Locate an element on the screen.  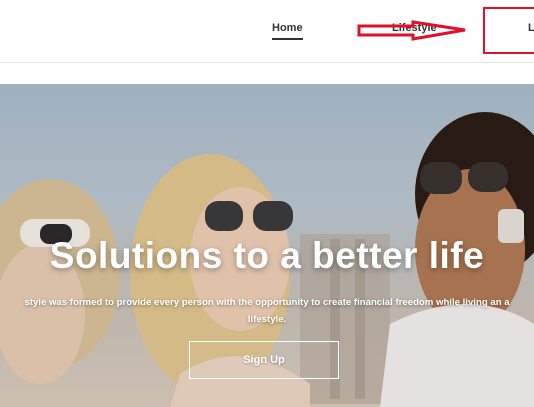
annotation-arrow-box is located at coordinates (445, 30).